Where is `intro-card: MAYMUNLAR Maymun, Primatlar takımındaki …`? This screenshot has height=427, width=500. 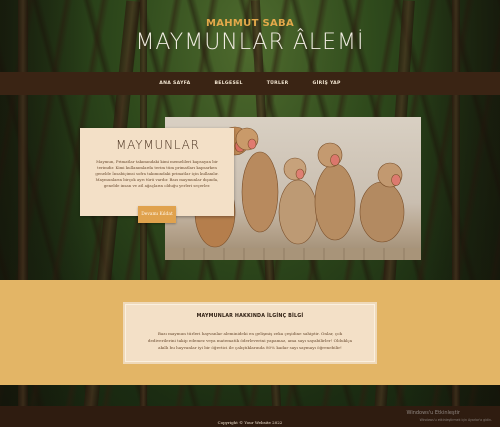
intro-card: MAYMUNLAR Maymun, Primatlar takımındaki … is located at coordinates (157, 172).